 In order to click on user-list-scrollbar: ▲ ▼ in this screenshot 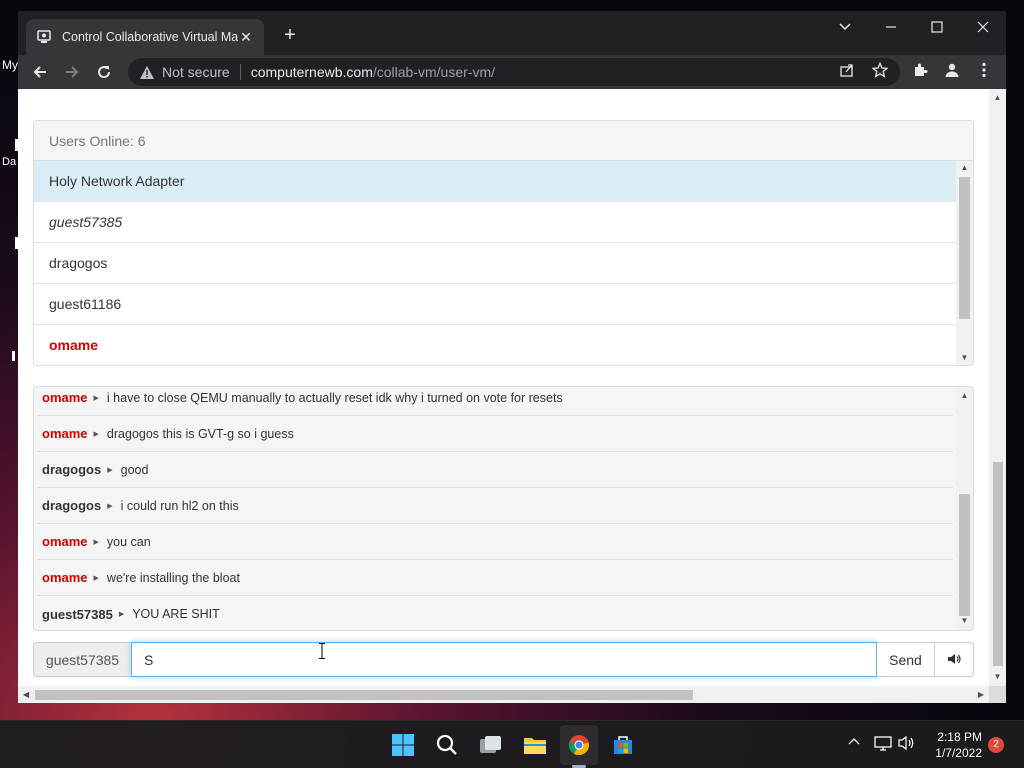, I will do `click(964, 263)`.